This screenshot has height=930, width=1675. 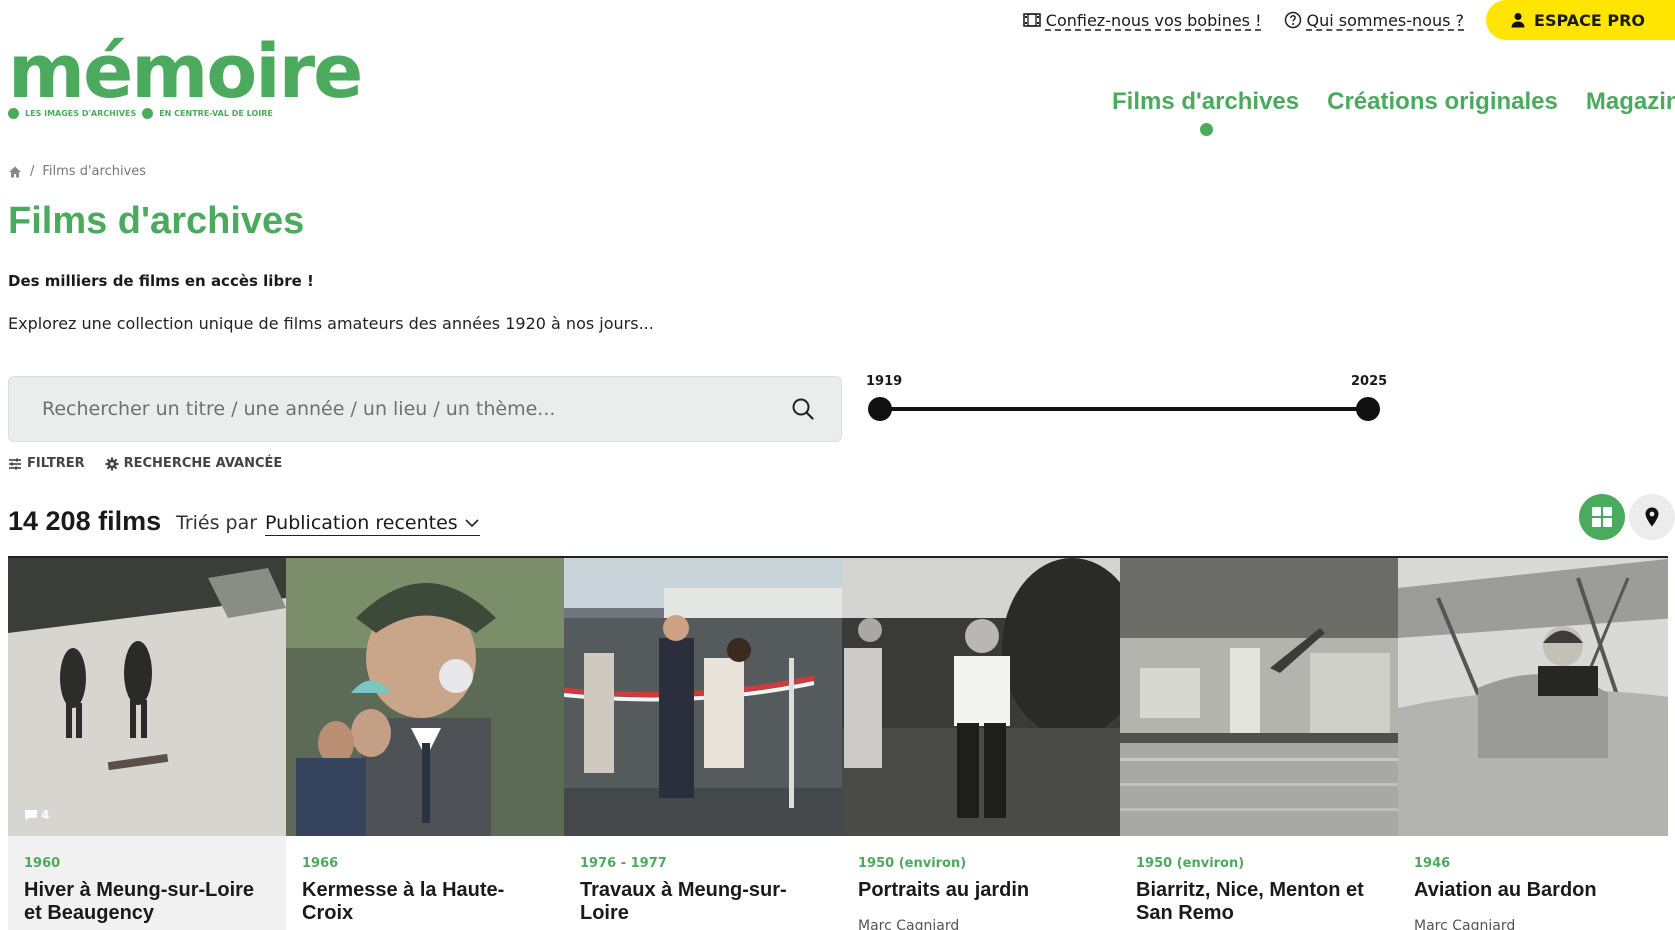 What do you see at coordinates (416, 409) in the screenshot?
I see `search-input` at bounding box center [416, 409].